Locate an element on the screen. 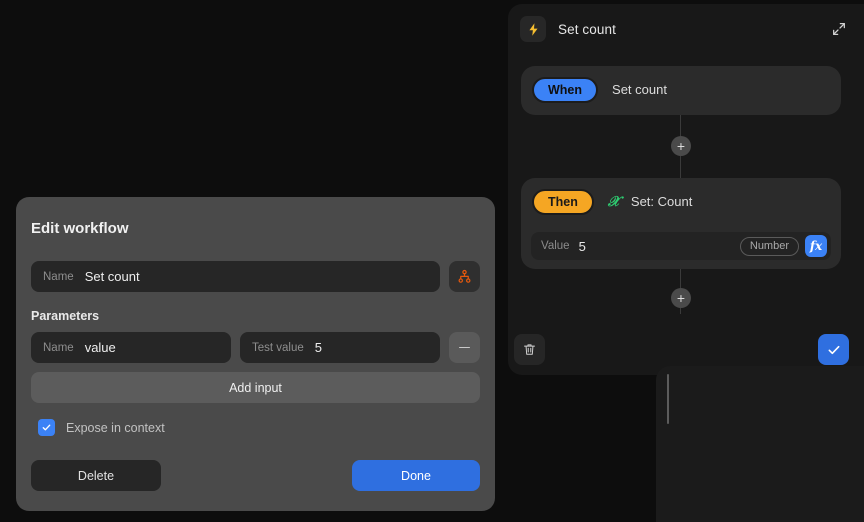  then-node-label: Set: Count is located at coordinates (661, 201).